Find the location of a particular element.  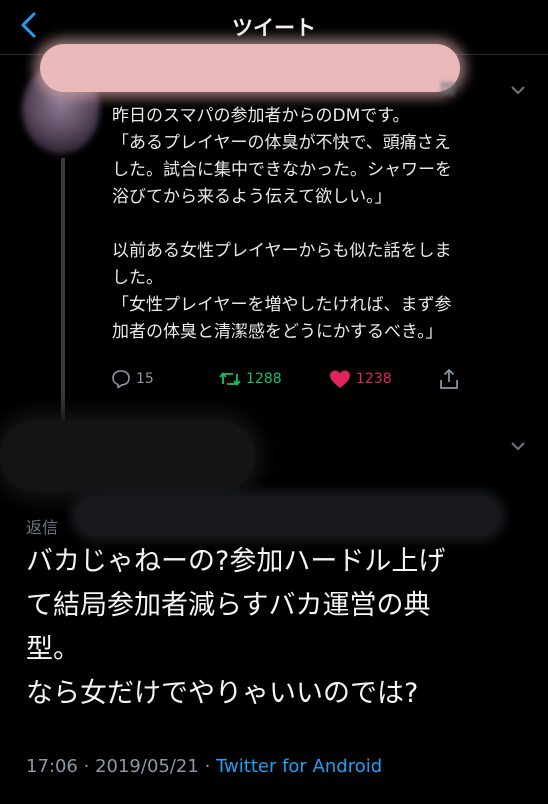

reply-button: 15 is located at coordinates (132, 379).